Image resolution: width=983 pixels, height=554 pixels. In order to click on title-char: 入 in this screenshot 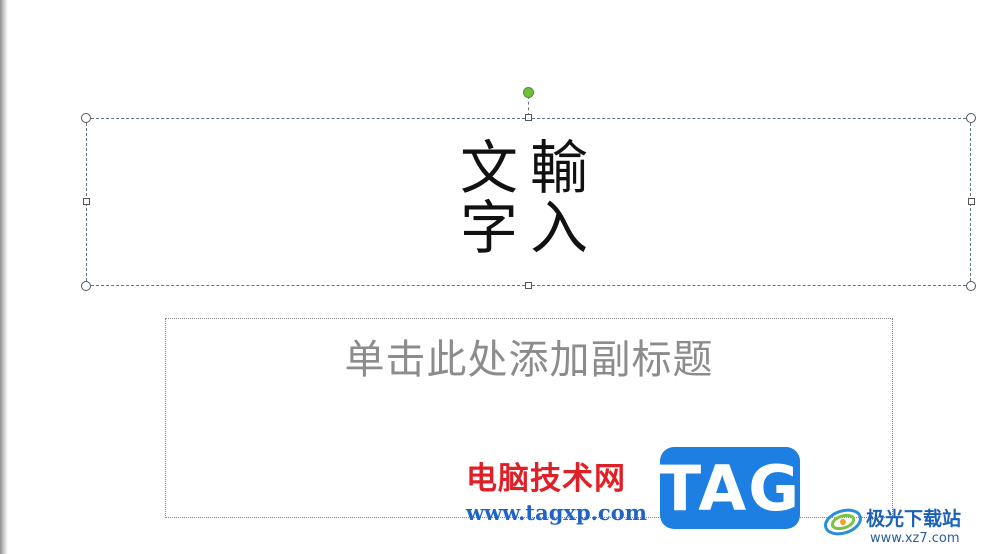, I will do `click(559, 228)`.